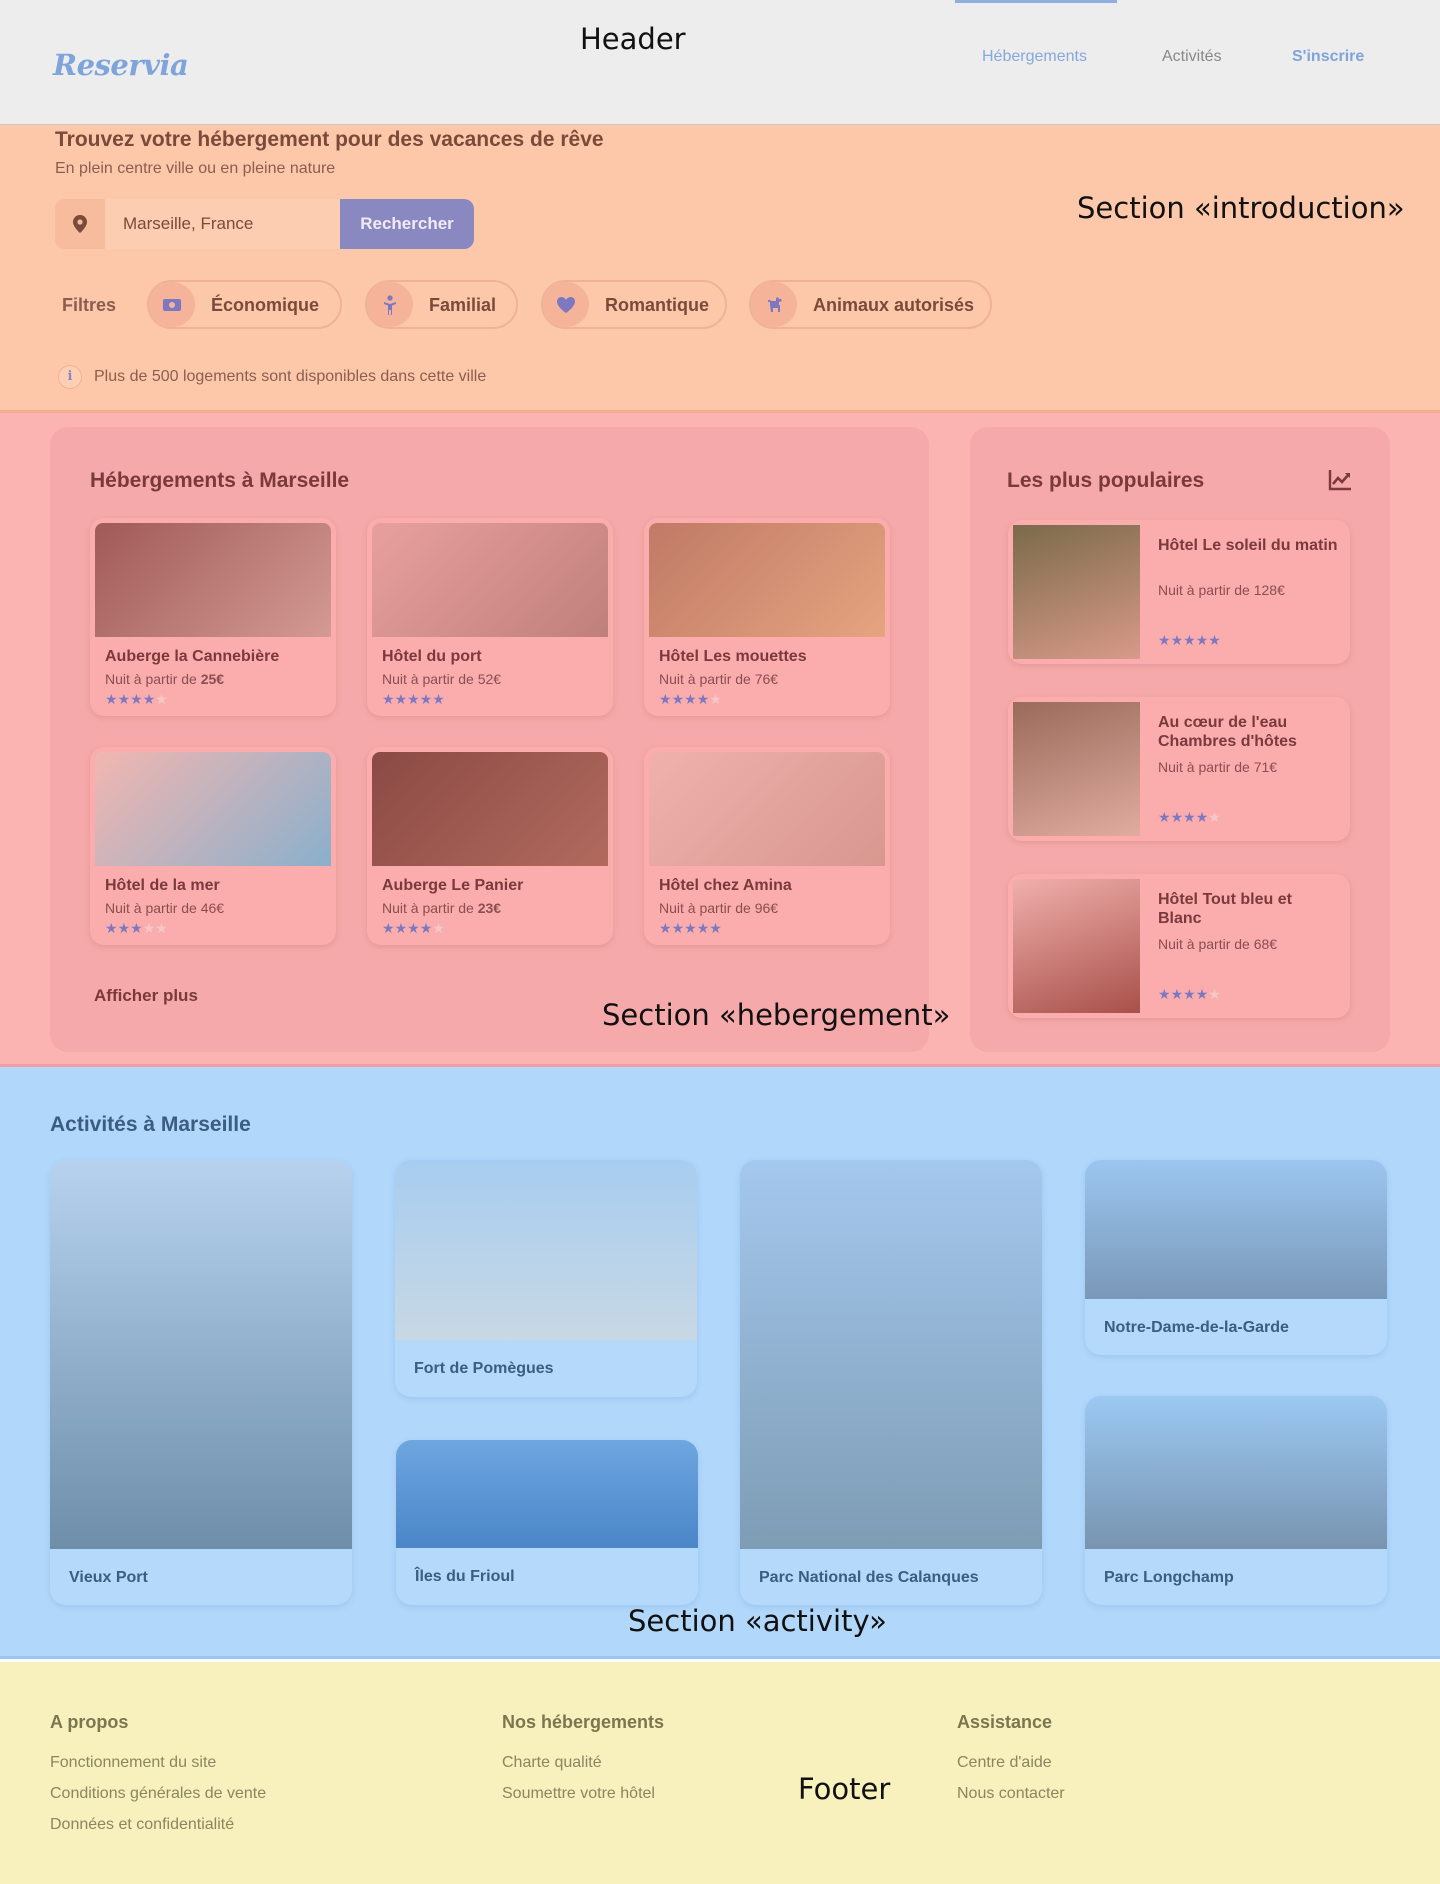  Describe the element at coordinates (172, 304) in the screenshot. I see `money-icon` at that location.